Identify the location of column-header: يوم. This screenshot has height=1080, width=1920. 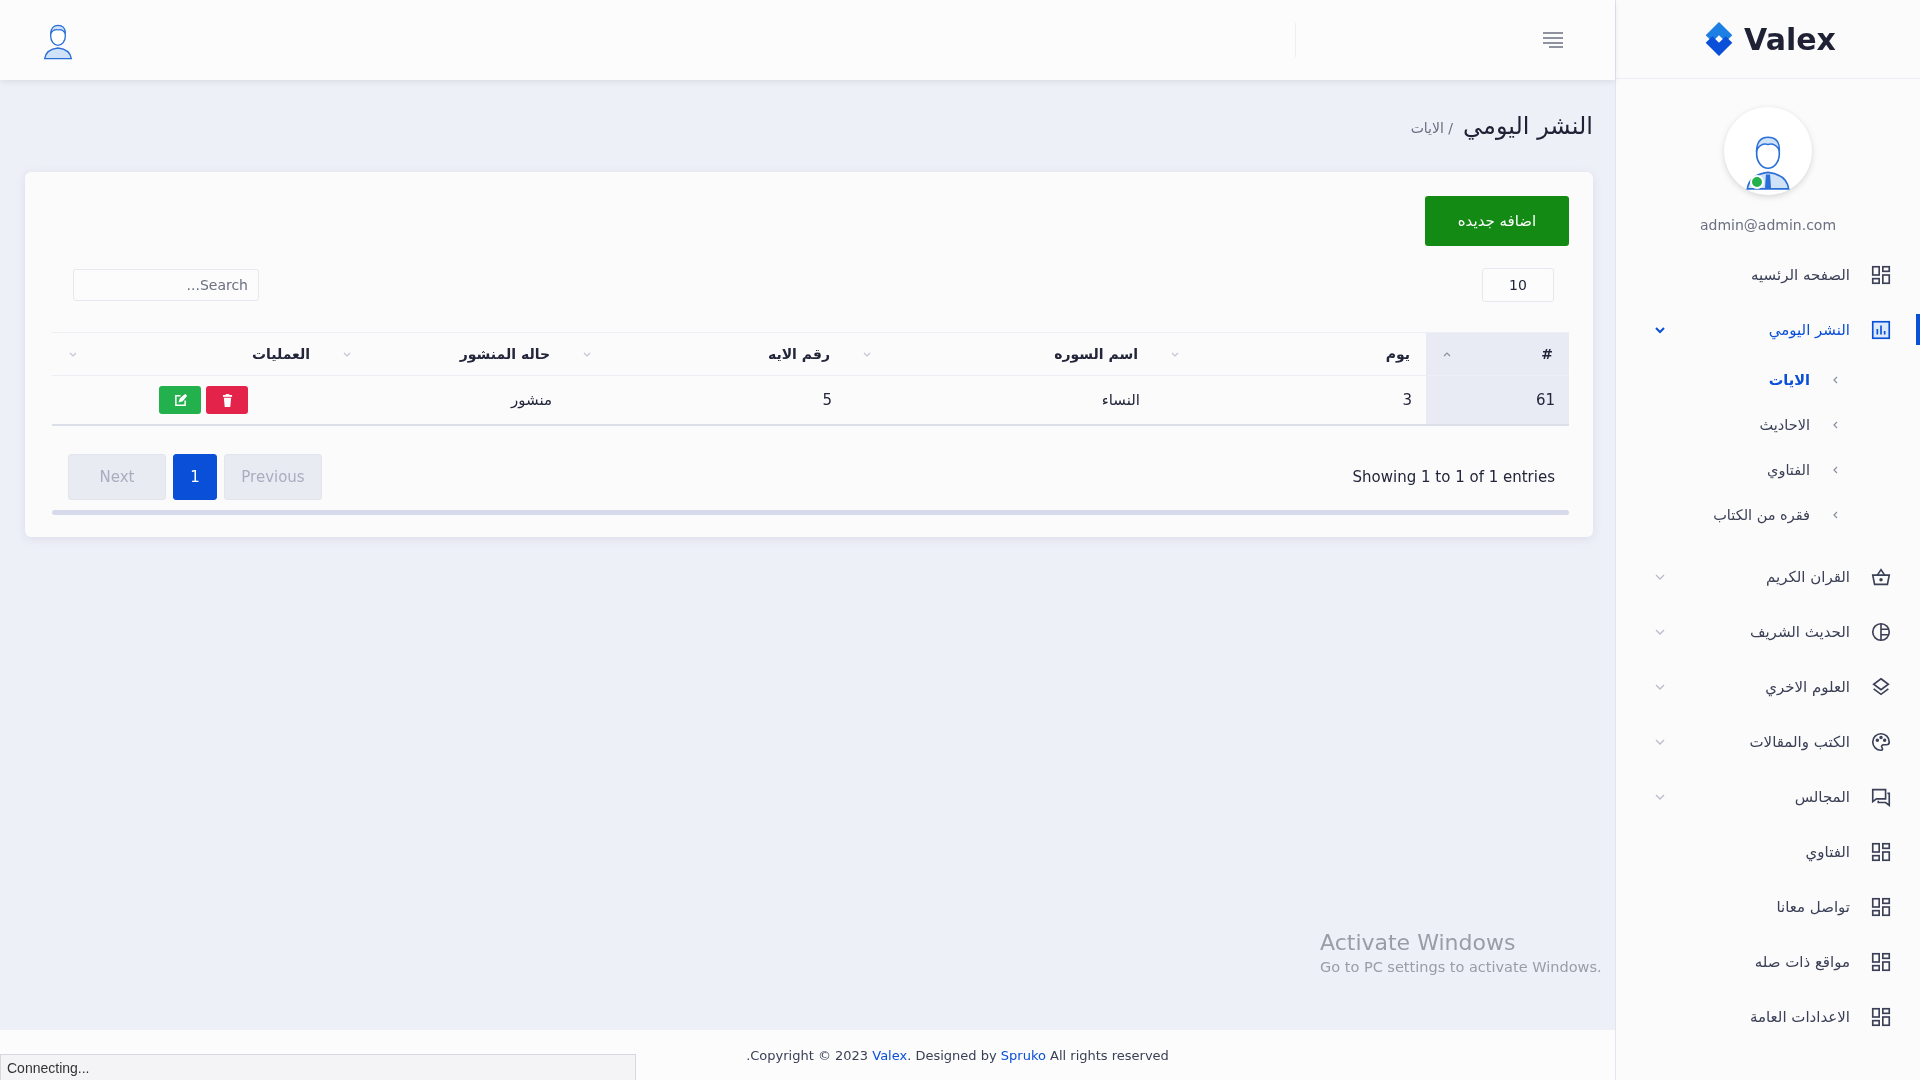
(1290, 354).